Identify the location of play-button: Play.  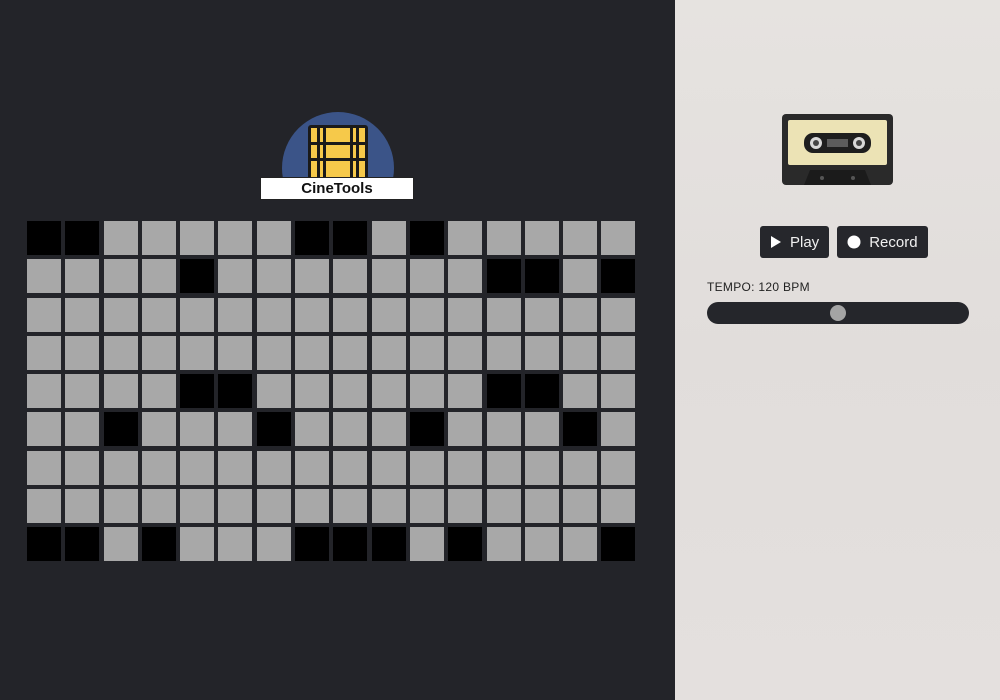
(795, 242).